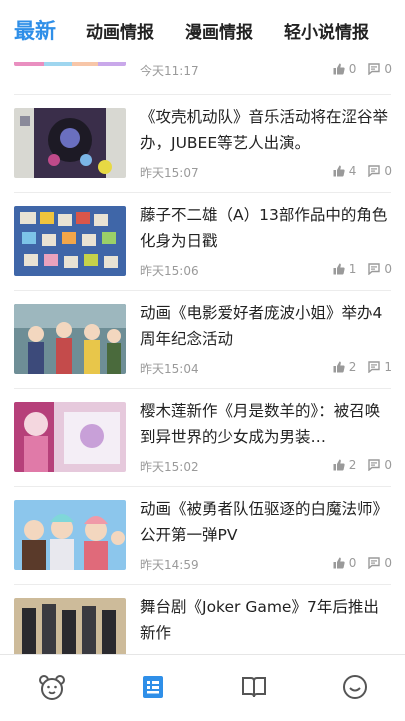  Describe the element at coordinates (266, 326) in the screenshot. I see `article-title: 动画《电影爱好者庞波小姐》举办4周年纪念活动` at that location.